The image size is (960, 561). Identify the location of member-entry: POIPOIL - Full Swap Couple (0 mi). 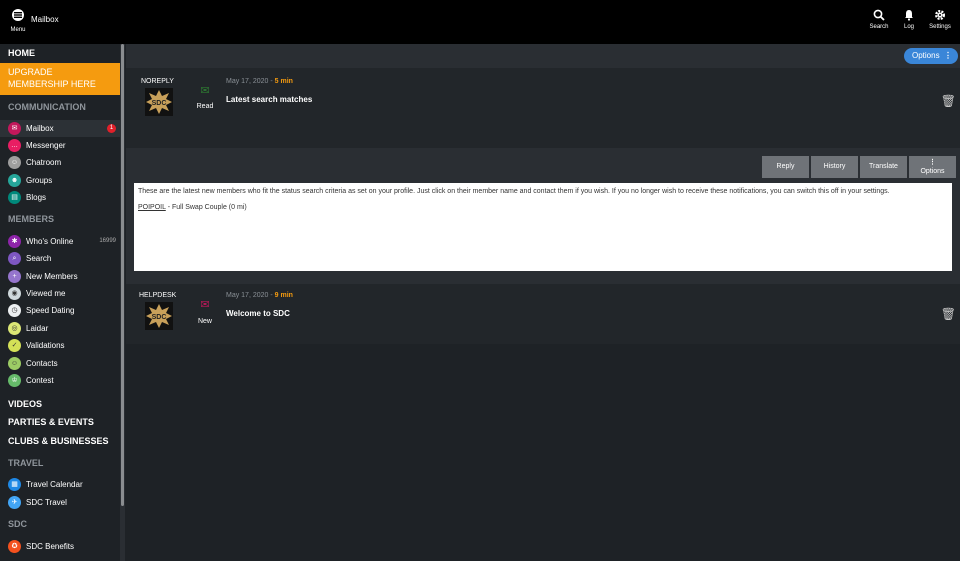
(543, 208).